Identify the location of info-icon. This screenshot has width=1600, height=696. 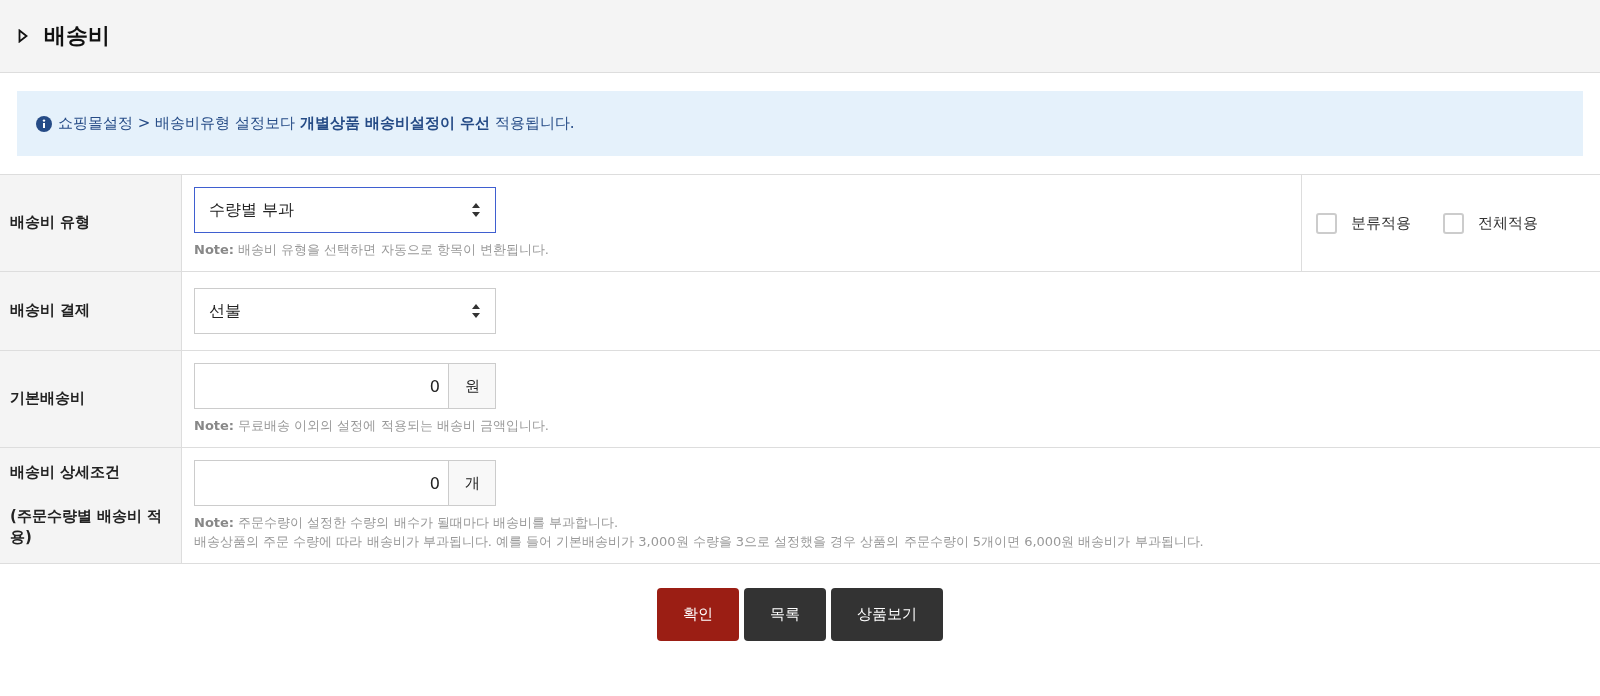
(44, 123).